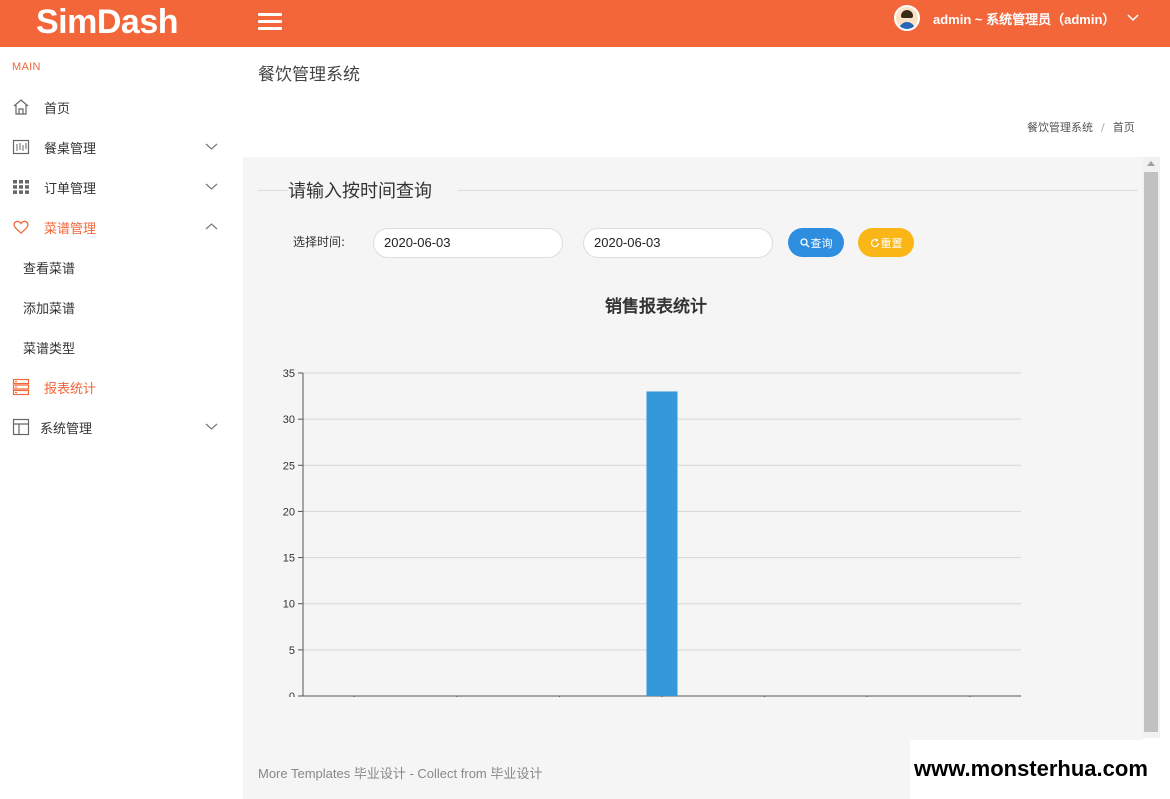 This screenshot has height=799, width=1170. What do you see at coordinates (289, 466) in the screenshot?
I see `y-tick-label: 25` at bounding box center [289, 466].